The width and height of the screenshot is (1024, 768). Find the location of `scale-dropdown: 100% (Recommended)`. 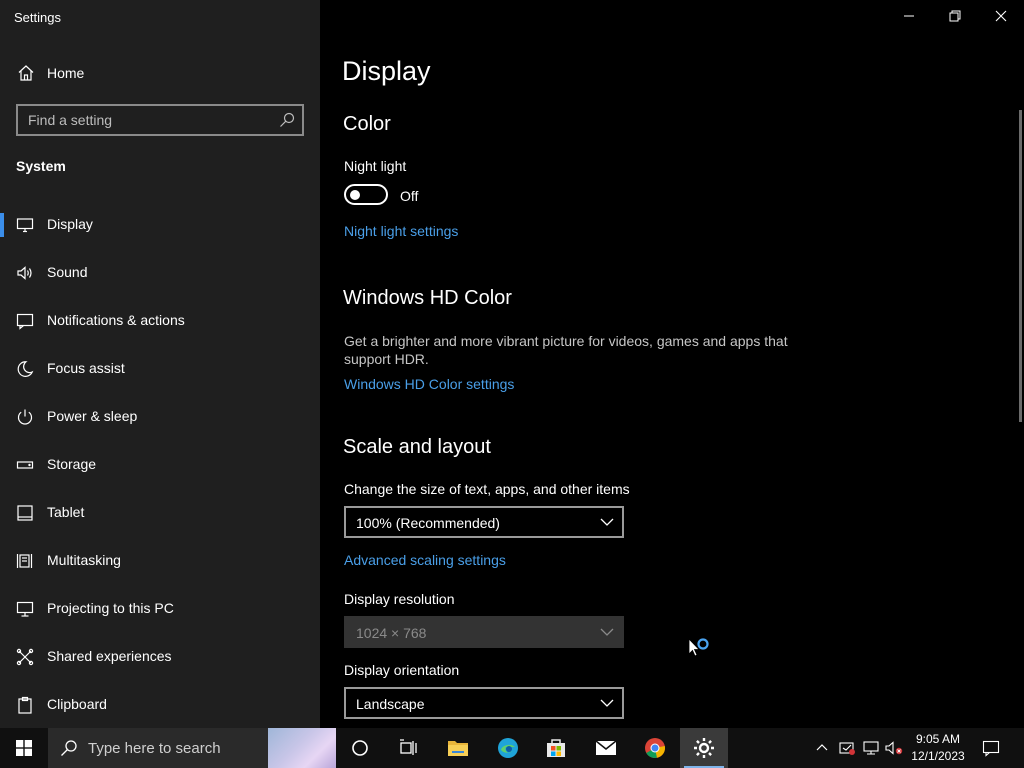

scale-dropdown: 100% (Recommended) is located at coordinates (484, 522).